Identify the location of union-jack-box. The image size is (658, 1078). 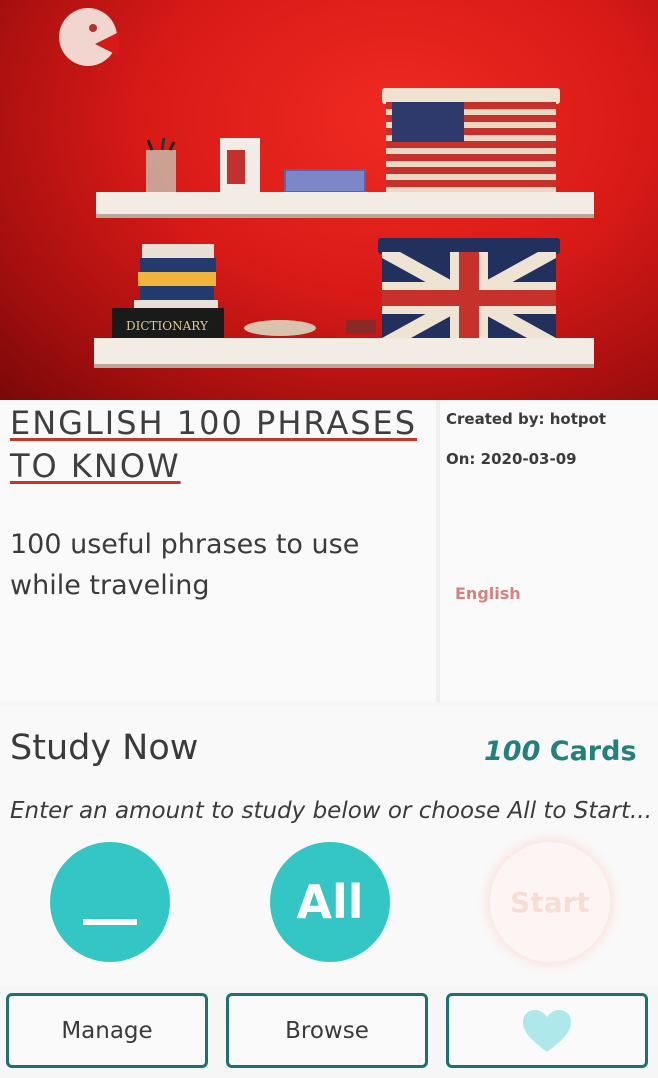
(469, 291).